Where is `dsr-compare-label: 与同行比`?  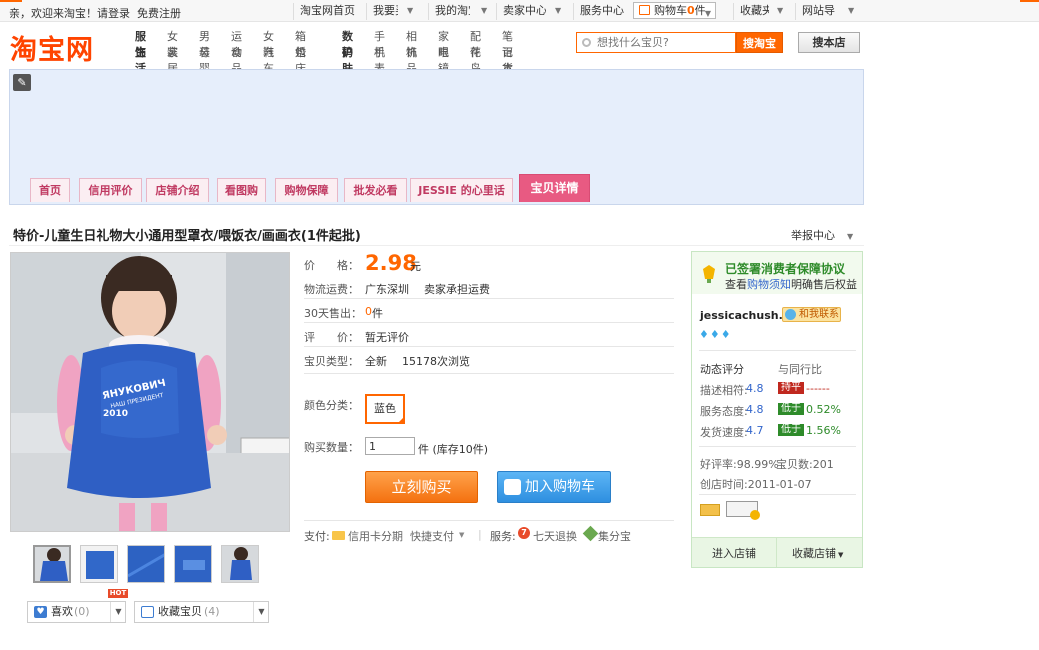 dsr-compare-label: 与同行比 is located at coordinates (800, 369).